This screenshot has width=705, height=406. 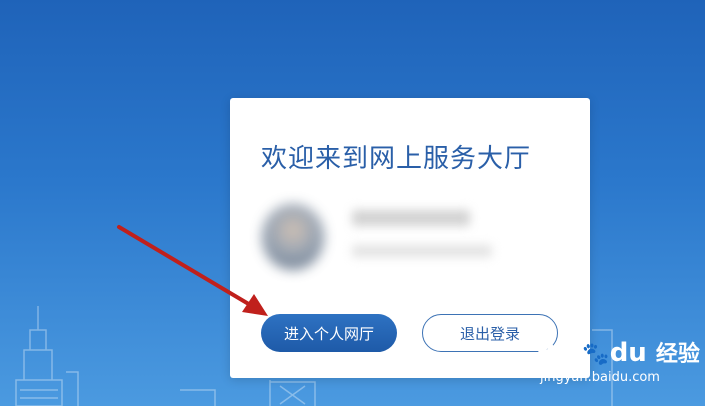 What do you see at coordinates (396, 159) in the screenshot?
I see `panel-title: 欢迎来到网上服务大厅` at bounding box center [396, 159].